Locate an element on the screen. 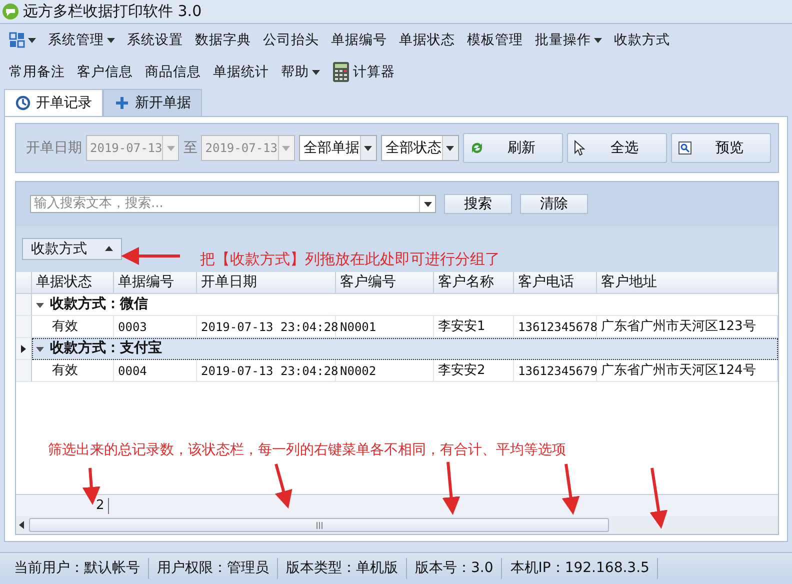 The width and height of the screenshot is (792, 584). tab: 新开单据 is located at coordinates (152, 102).